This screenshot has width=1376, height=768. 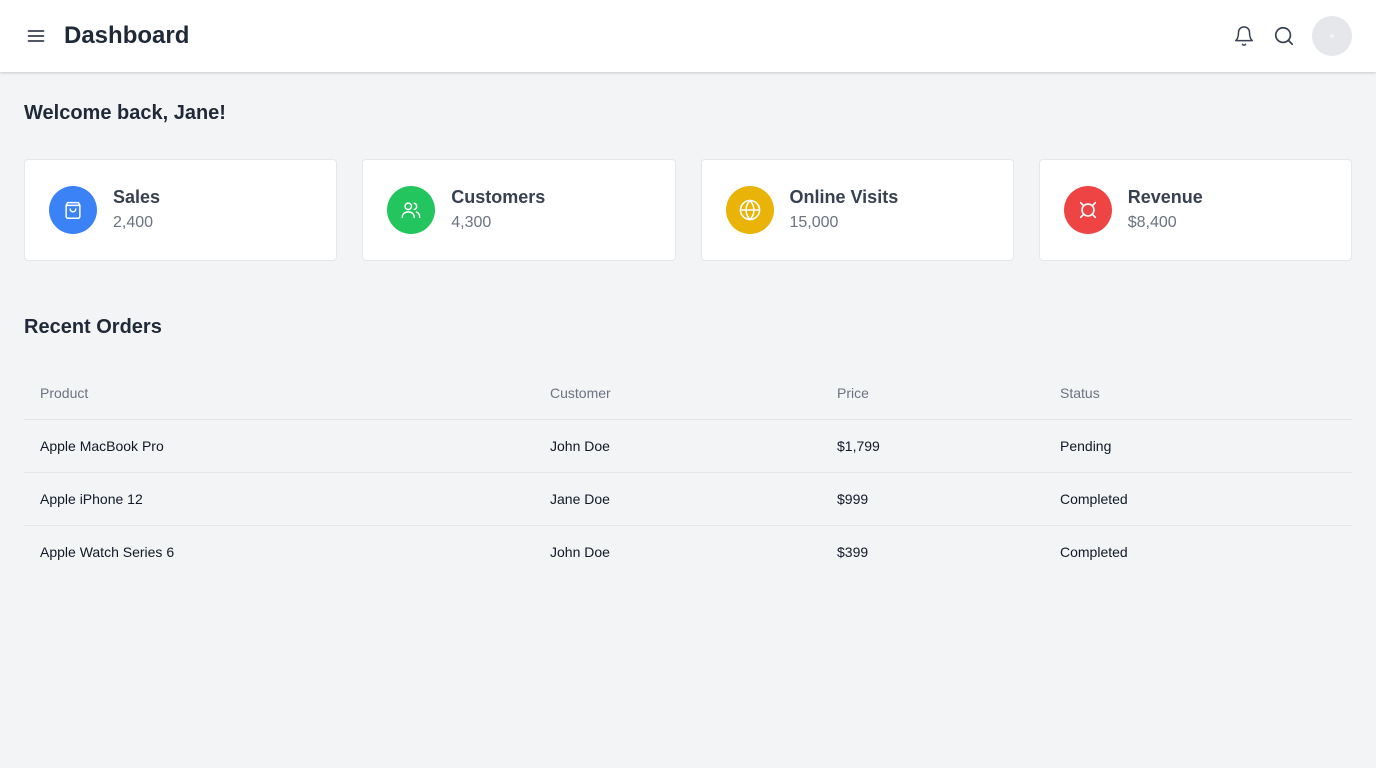 I want to click on cell-price: $1,799, so click(x=858, y=445).